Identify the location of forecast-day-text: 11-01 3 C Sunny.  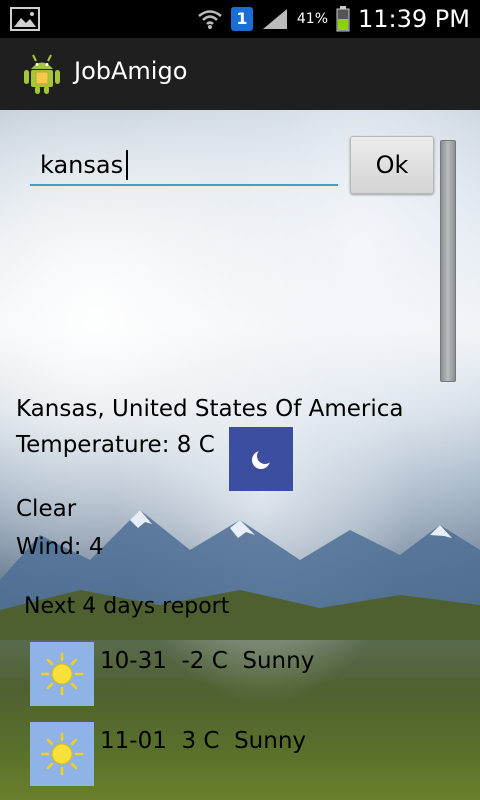
(203, 741).